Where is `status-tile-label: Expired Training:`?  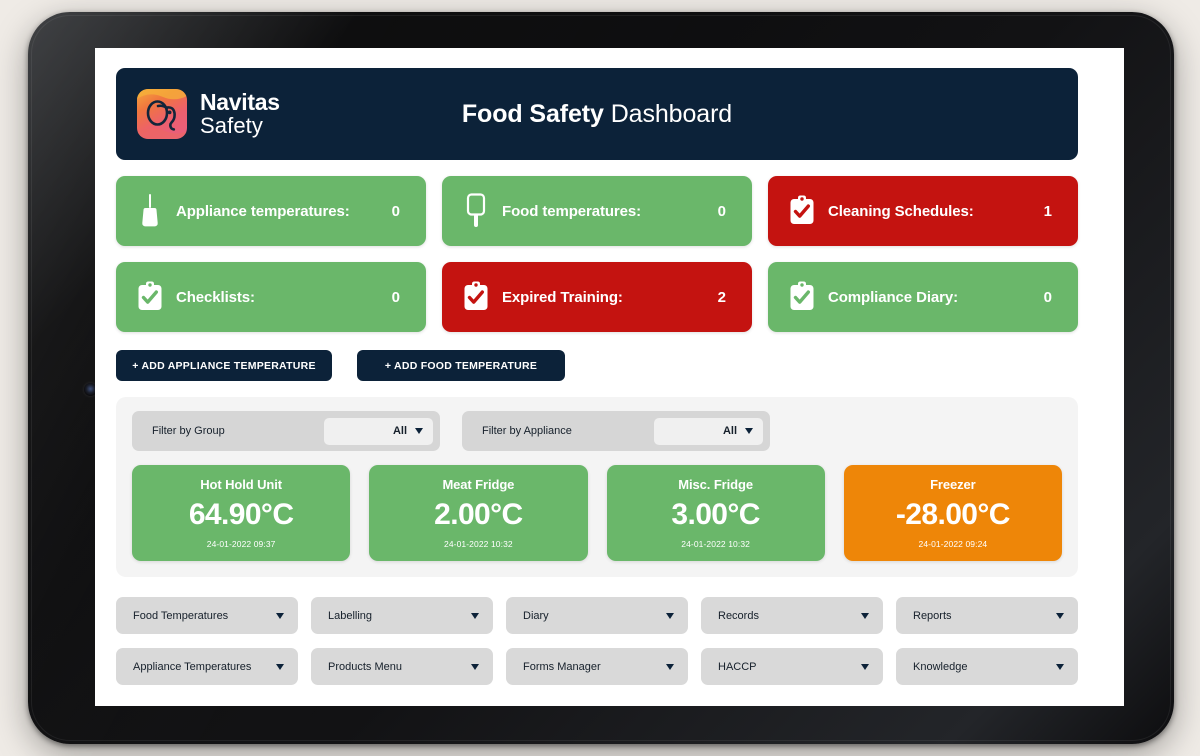 status-tile-label: Expired Training: is located at coordinates (562, 297).